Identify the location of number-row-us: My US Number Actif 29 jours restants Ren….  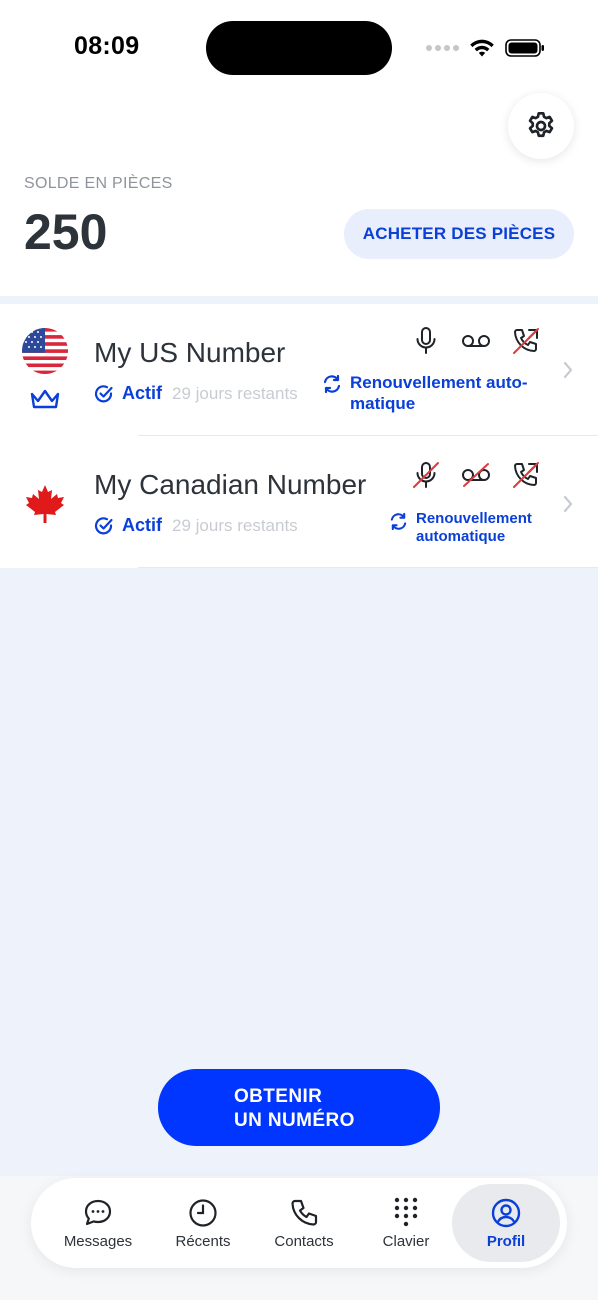
(299, 370).